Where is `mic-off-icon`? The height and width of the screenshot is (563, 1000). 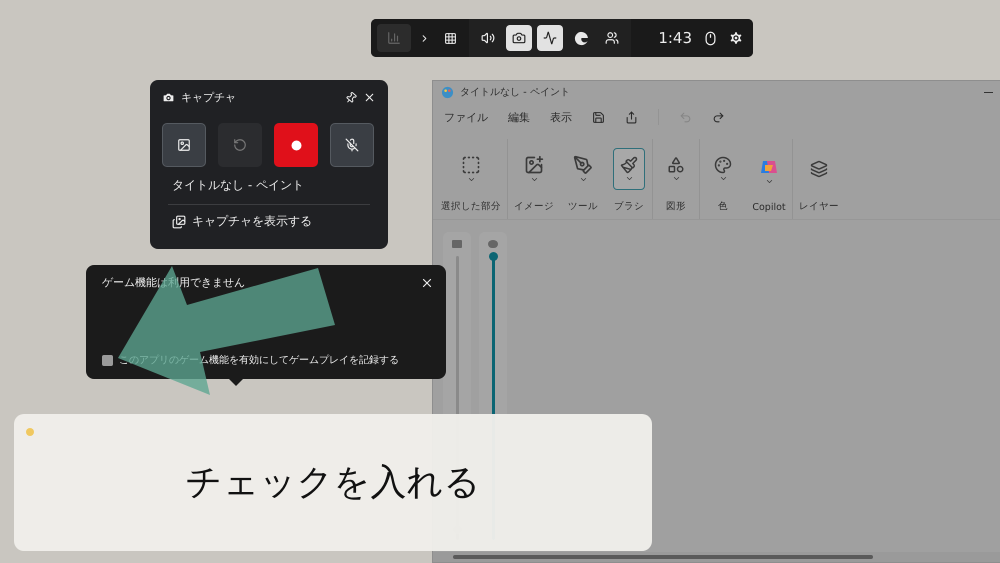 mic-off-icon is located at coordinates (352, 145).